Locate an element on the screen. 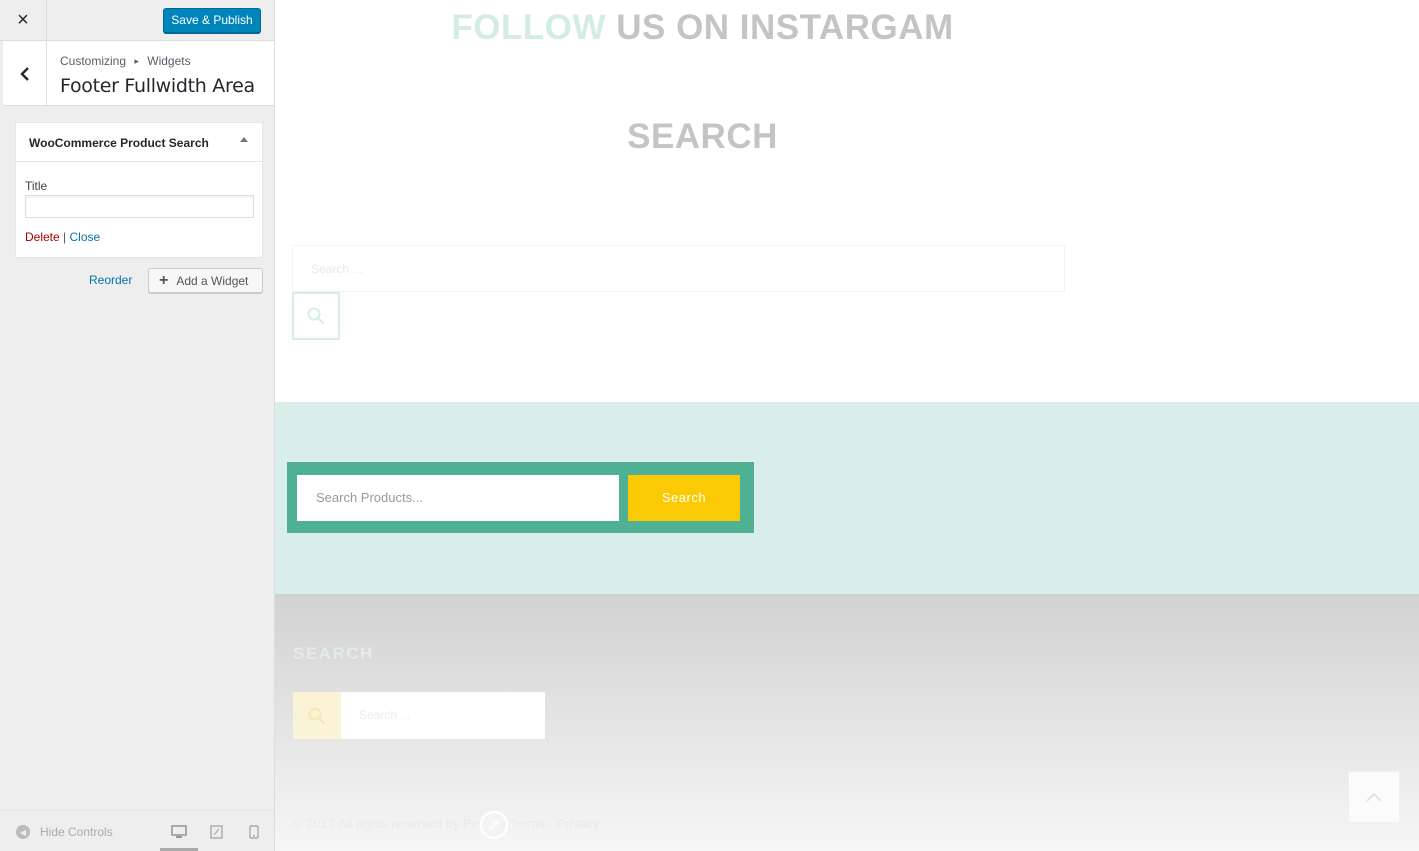 The image size is (1419, 851). breadcrumb: Customizing ▸ Widgets is located at coordinates (125, 61).